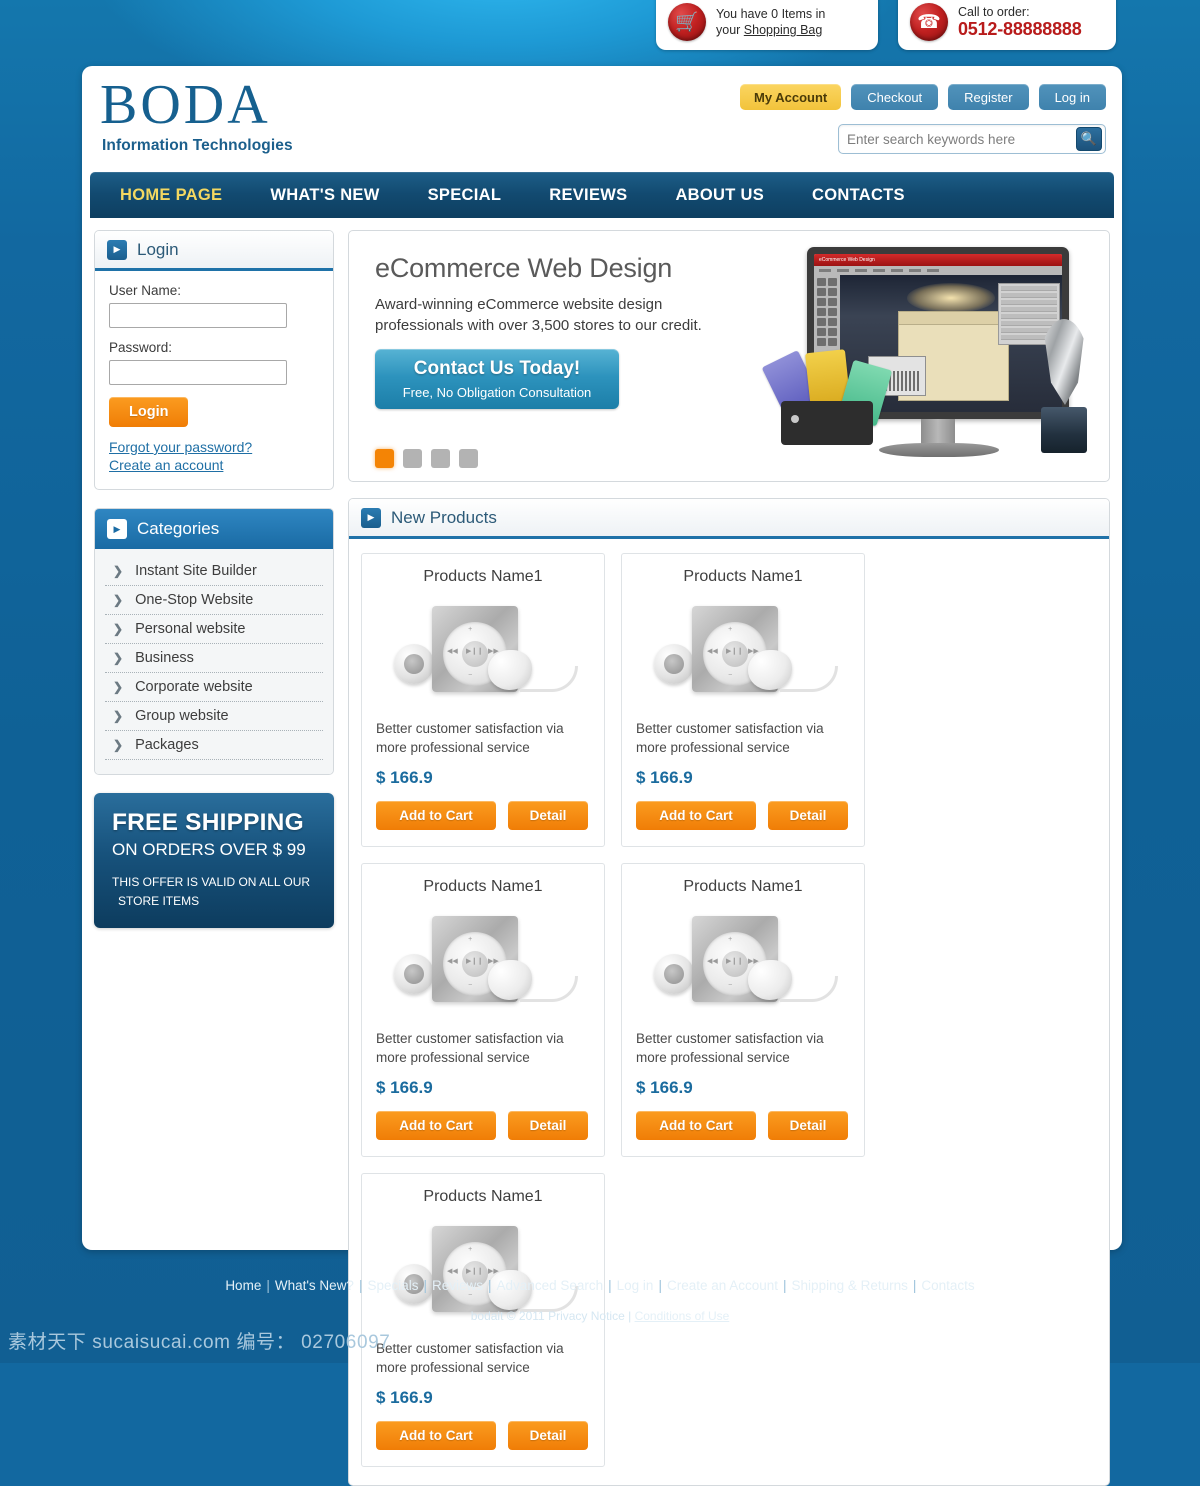  Describe the element at coordinates (988, 97) in the screenshot. I see `register-button: Register` at that location.